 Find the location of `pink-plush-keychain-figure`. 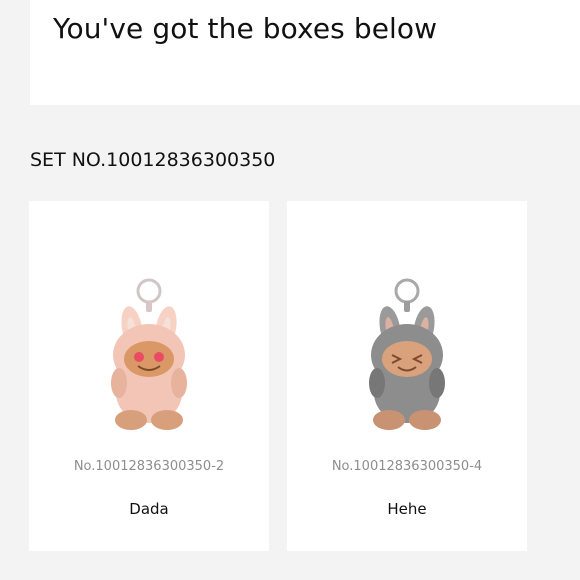

pink-plush-keychain-figure is located at coordinates (149, 354).